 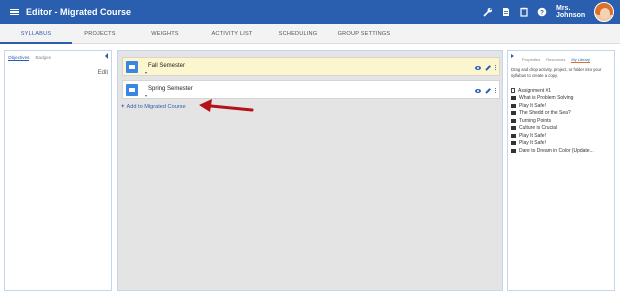 I want to click on list-item: The Shedd or the Sea?, so click(x=563, y=114).